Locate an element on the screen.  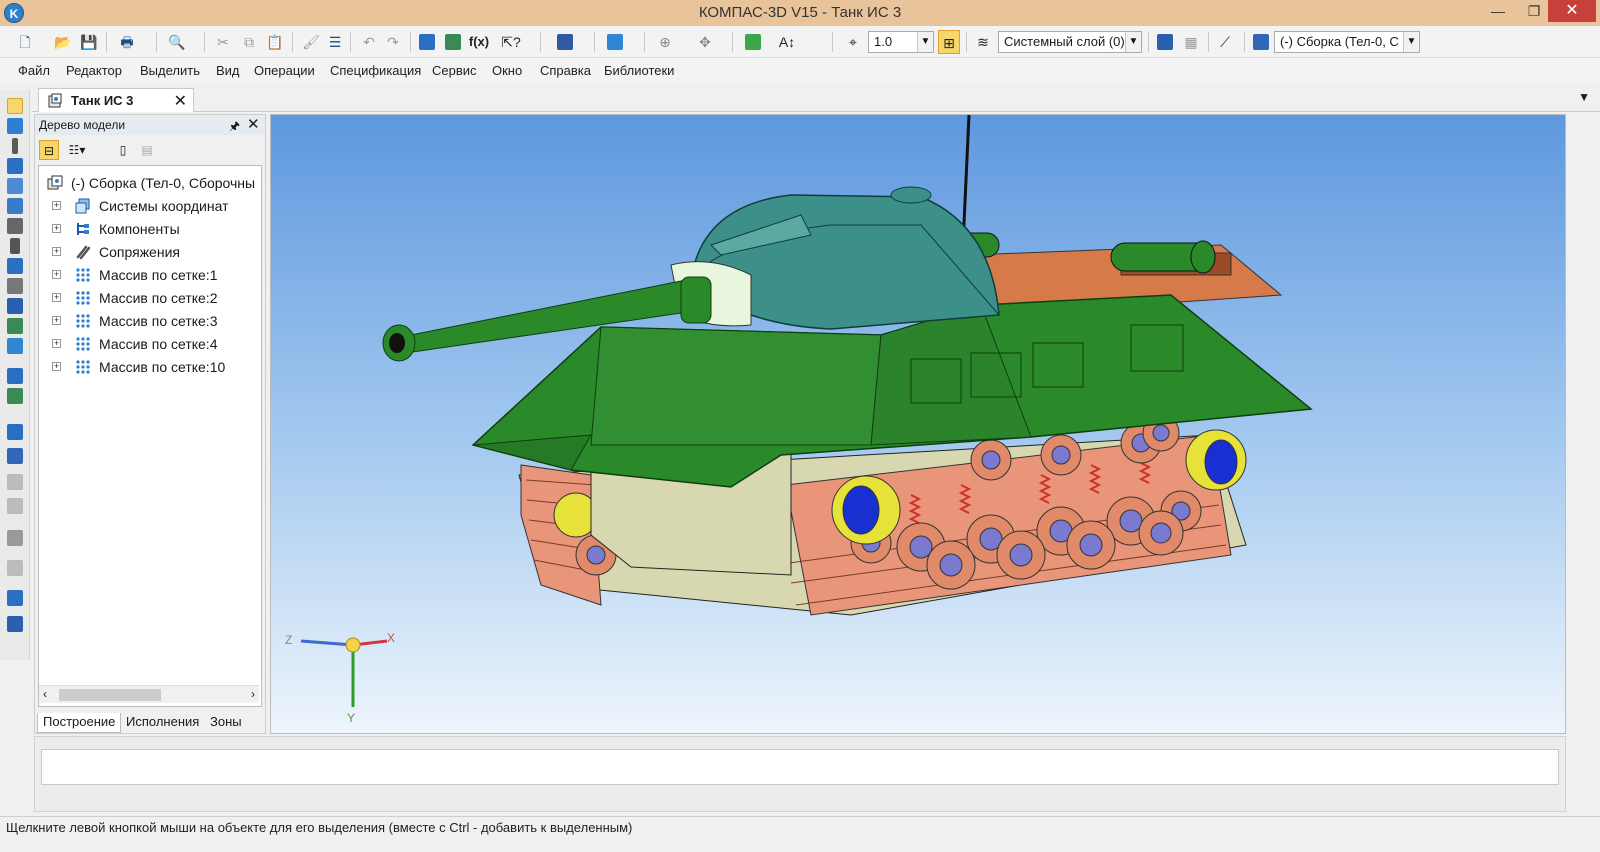
tree-item: + Массив по сетке:4 is located at coordinates (150, 344).